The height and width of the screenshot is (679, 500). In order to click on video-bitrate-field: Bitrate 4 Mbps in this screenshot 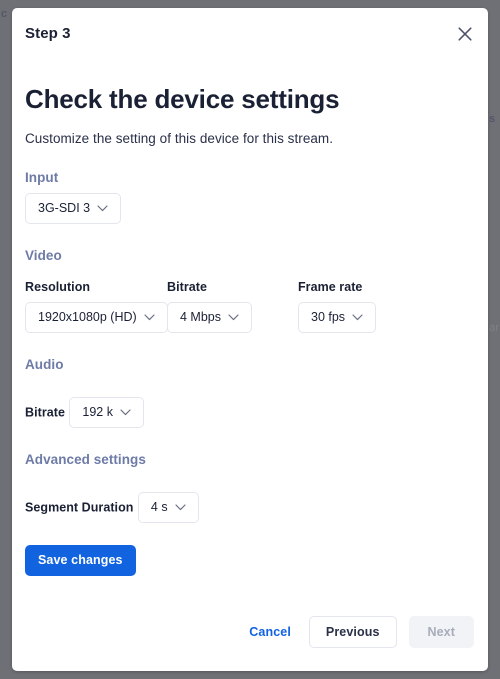, I will do `click(232, 306)`.